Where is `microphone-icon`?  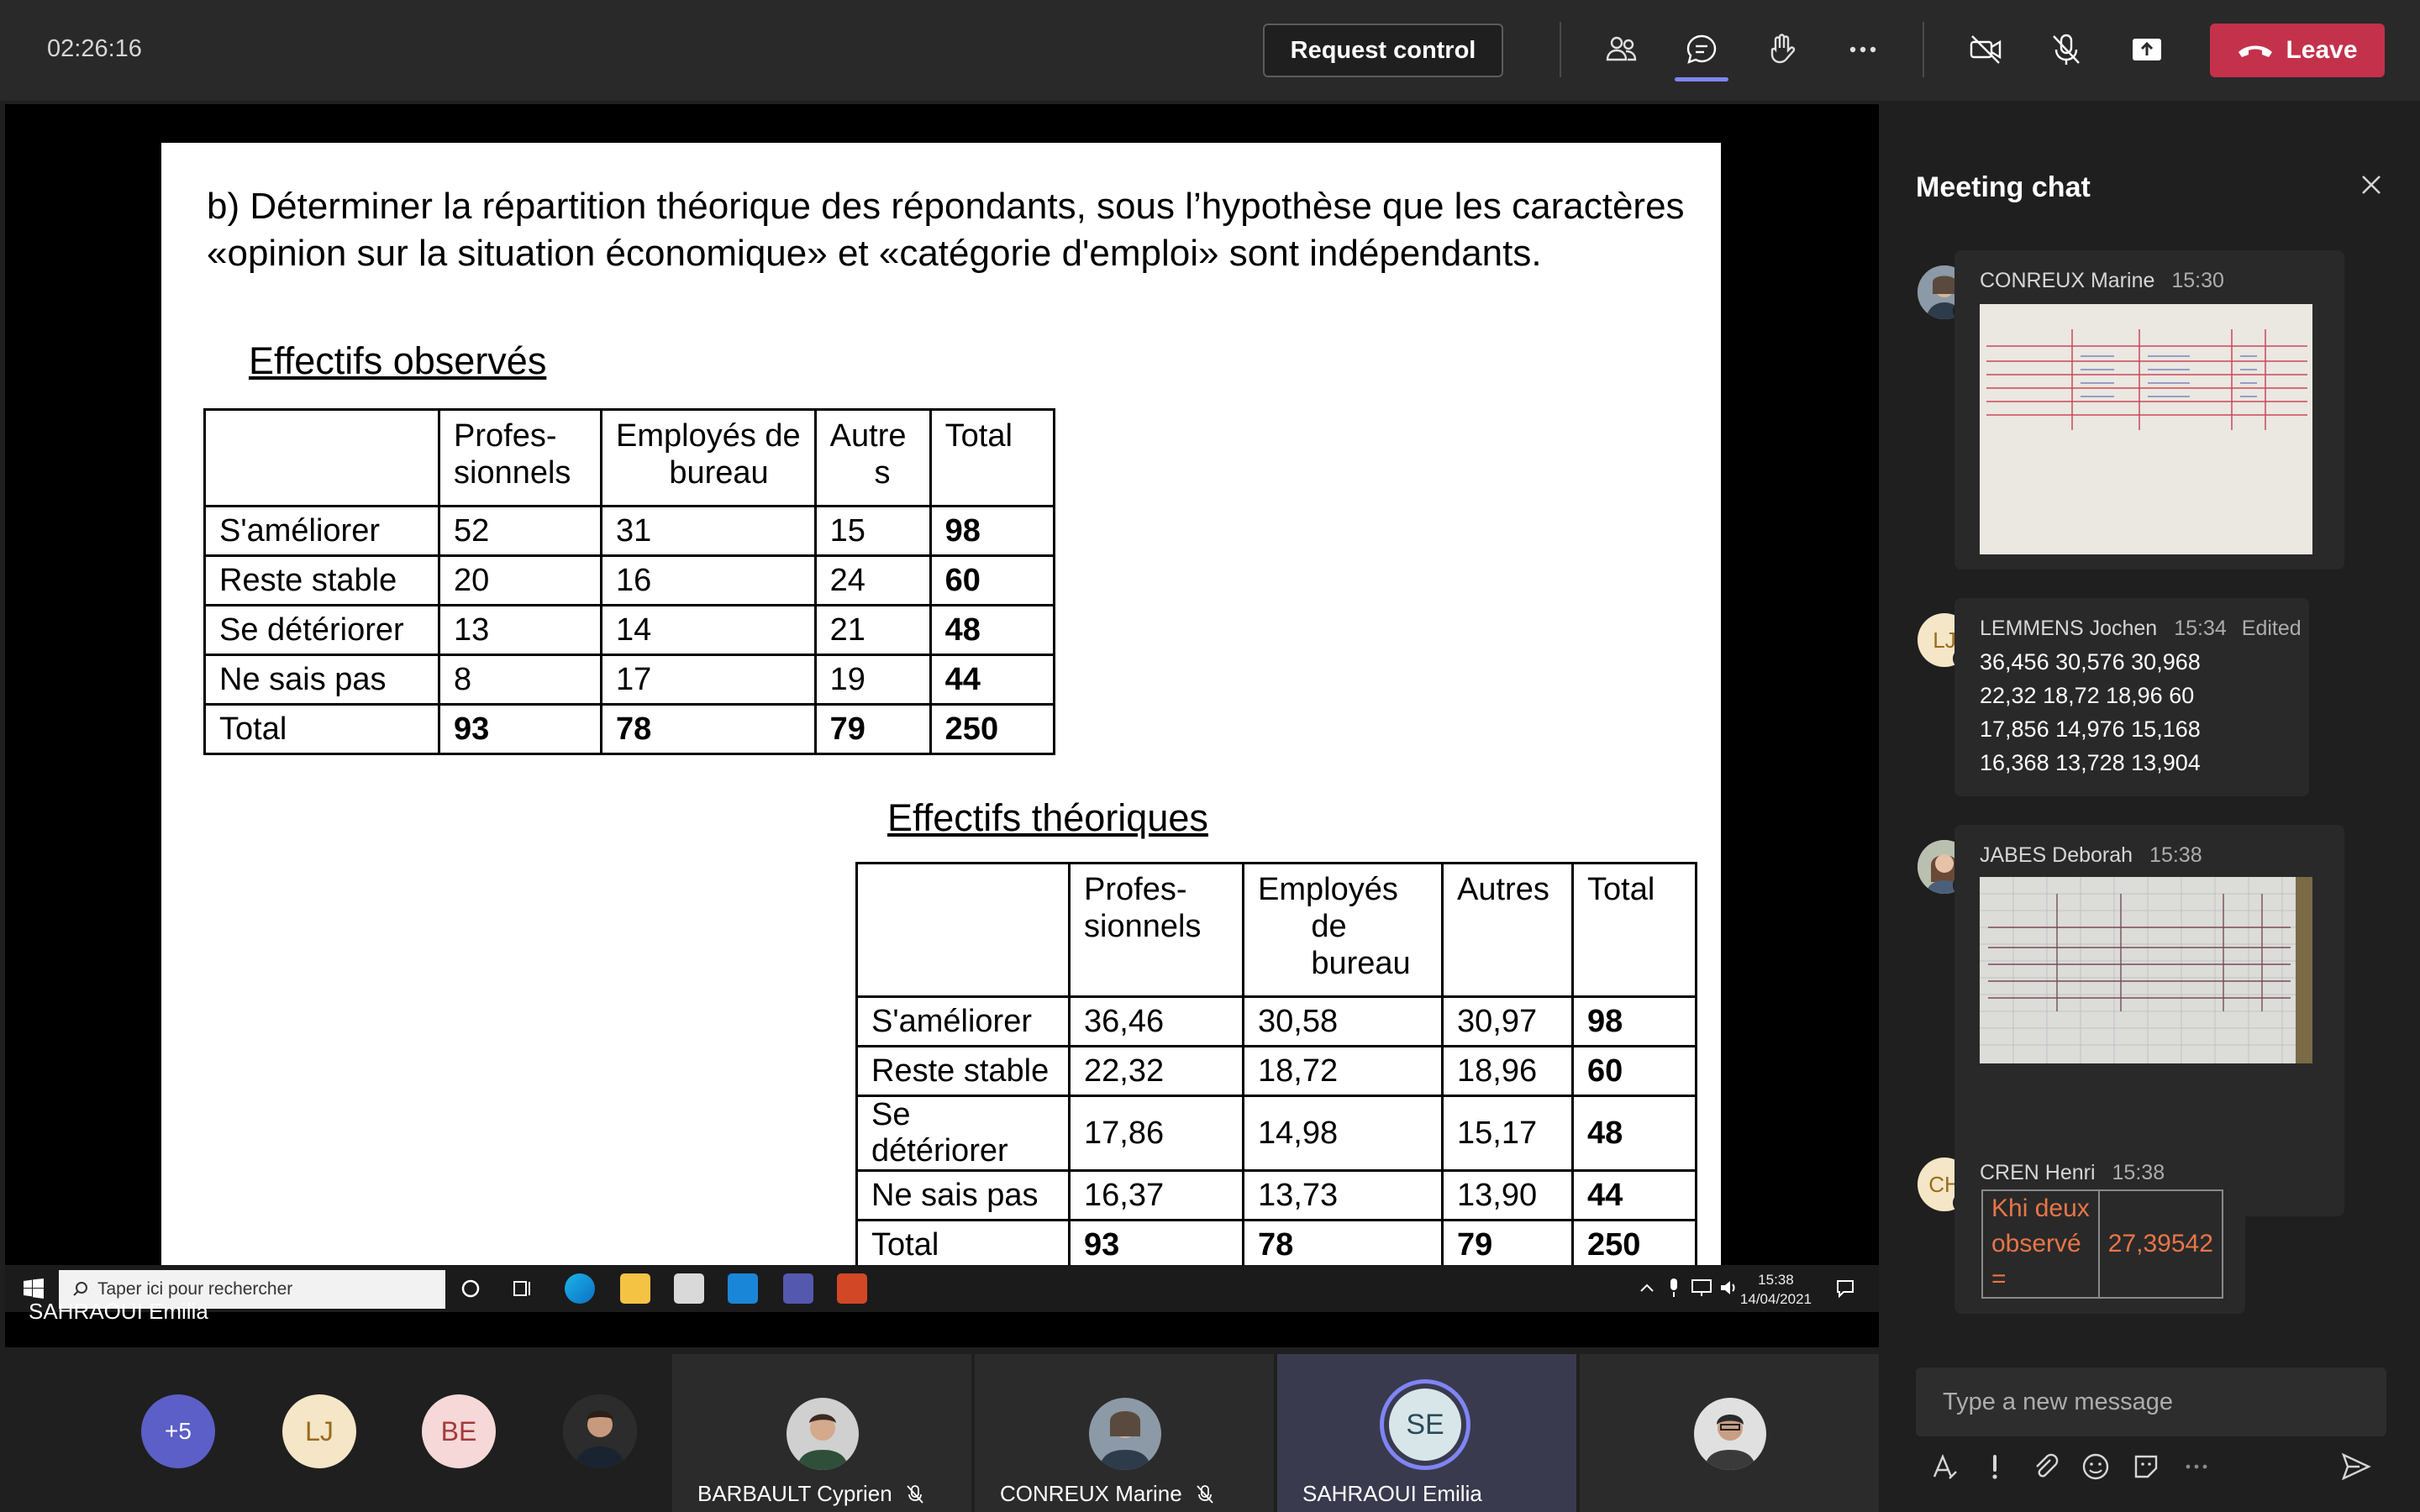
microphone-icon is located at coordinates (1674, 1288).